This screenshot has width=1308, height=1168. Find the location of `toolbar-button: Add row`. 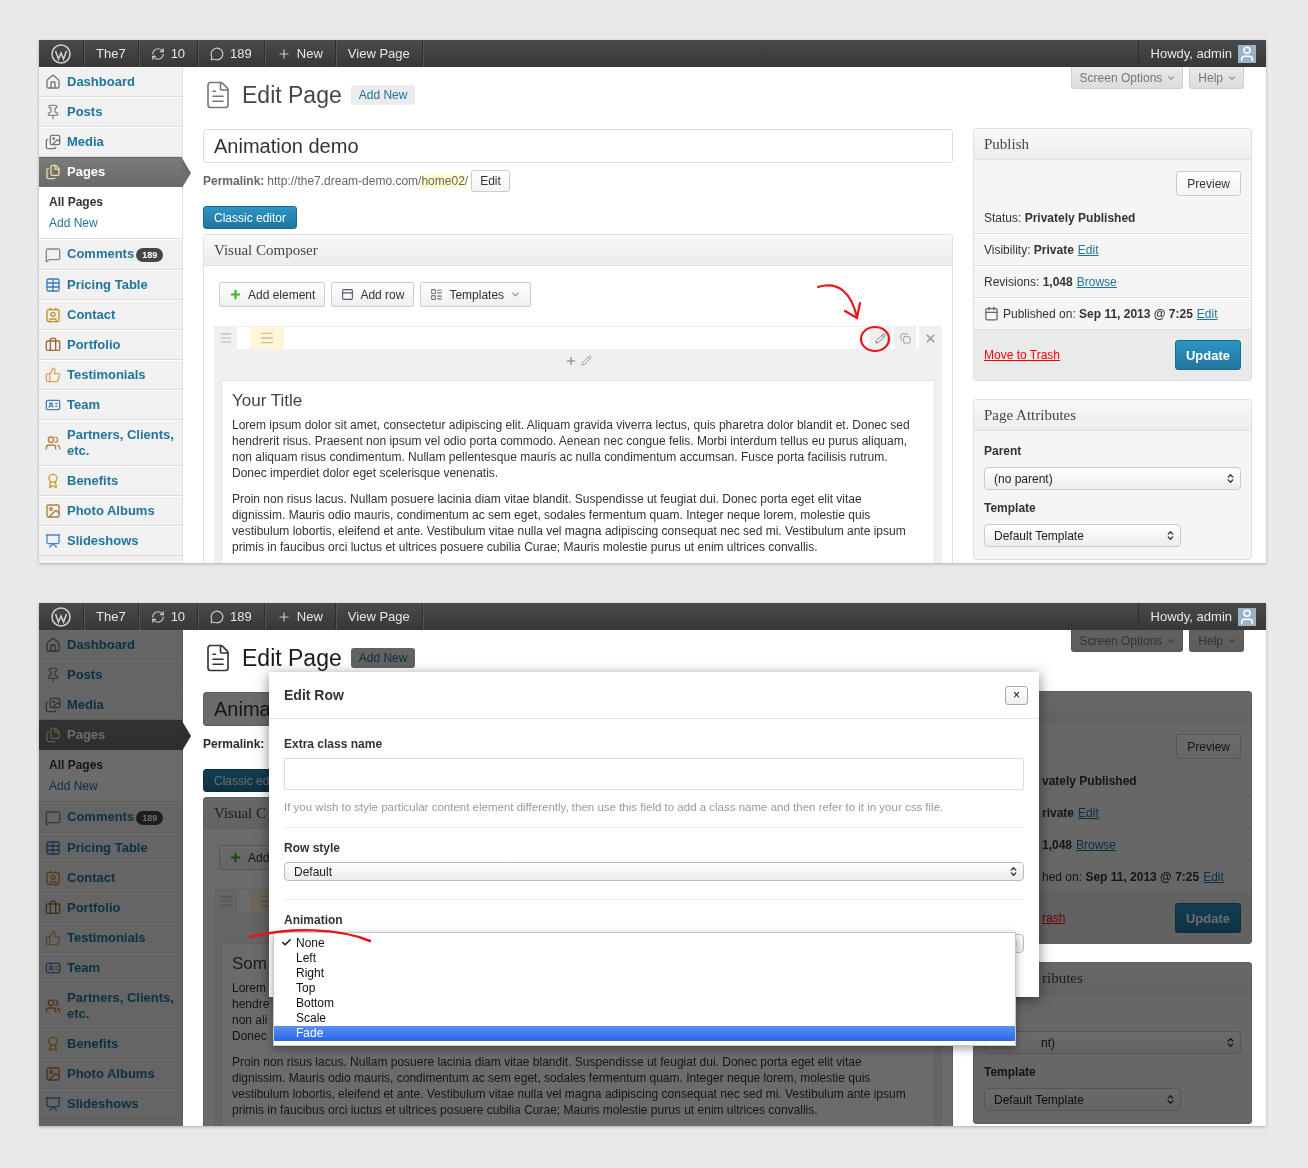

toolbar-button: Add row is located at coordinates (373, 294).